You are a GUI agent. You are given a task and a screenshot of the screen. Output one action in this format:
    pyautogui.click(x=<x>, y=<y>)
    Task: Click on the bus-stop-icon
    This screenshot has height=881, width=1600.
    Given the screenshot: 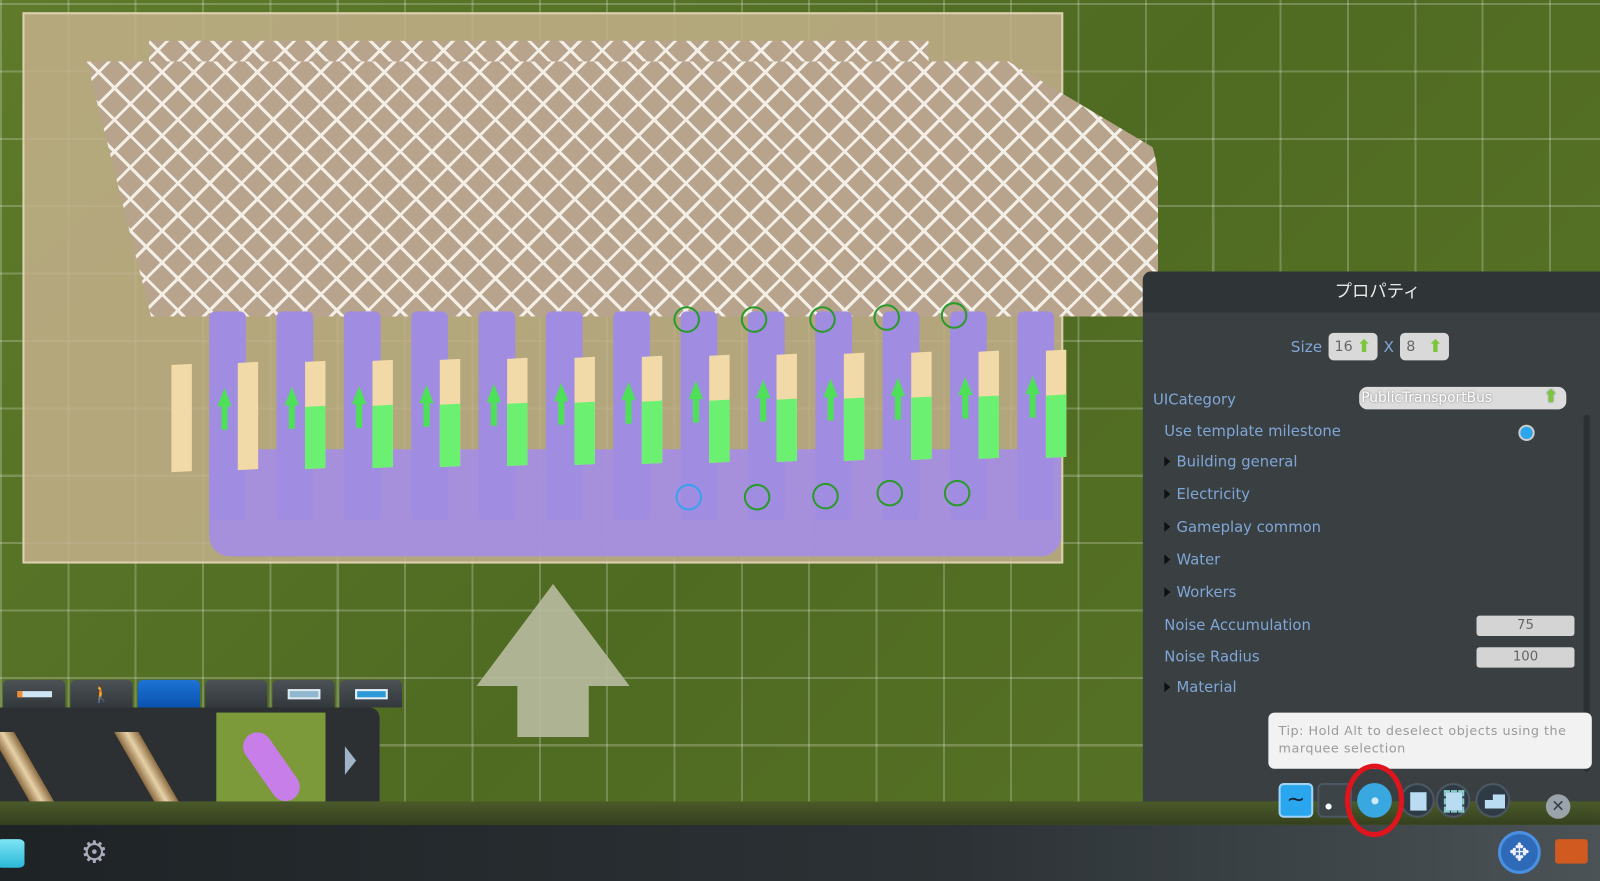 What is the action you would take?
    pyautogui.click(x=303, y=693)
    